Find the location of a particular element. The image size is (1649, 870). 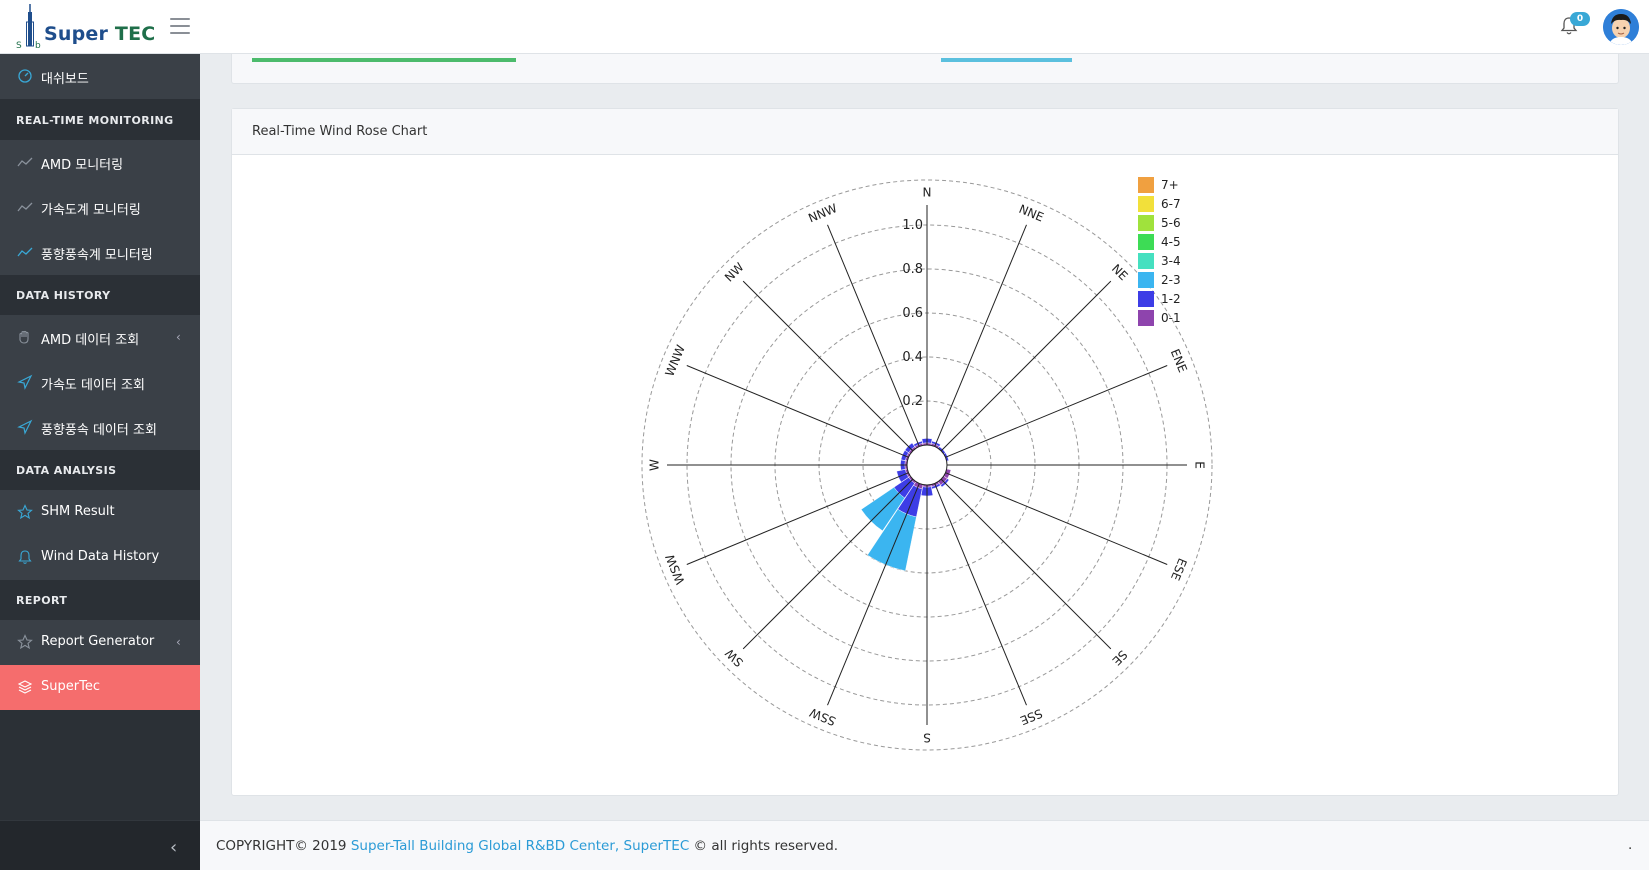

layers-icon is located at coordinates (25, 687).